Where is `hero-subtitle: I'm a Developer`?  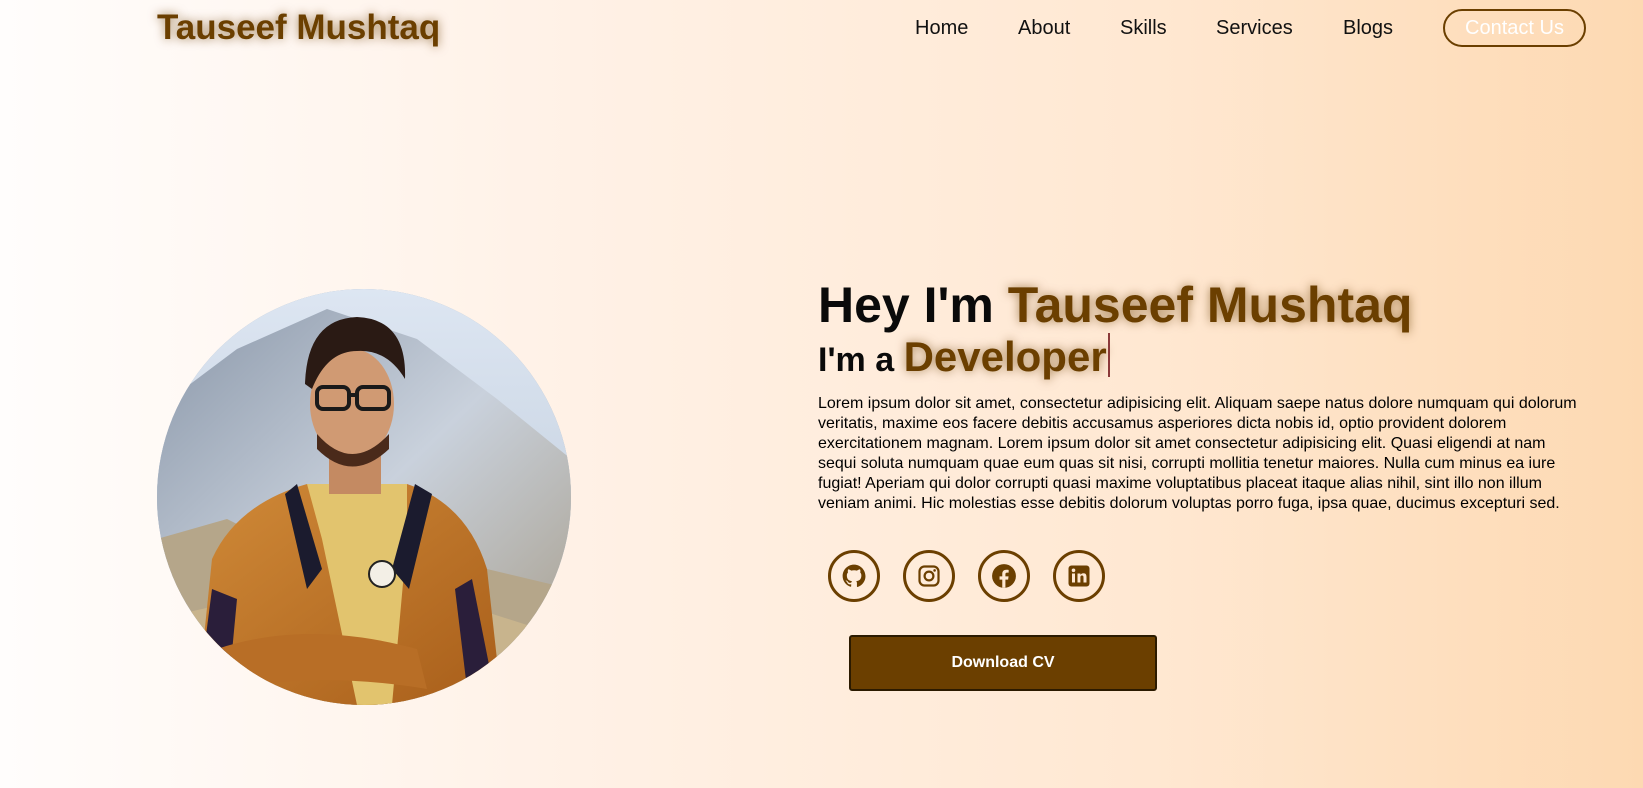
hero-subtitle: I'm a Developer is located at coordinates (964, 357).